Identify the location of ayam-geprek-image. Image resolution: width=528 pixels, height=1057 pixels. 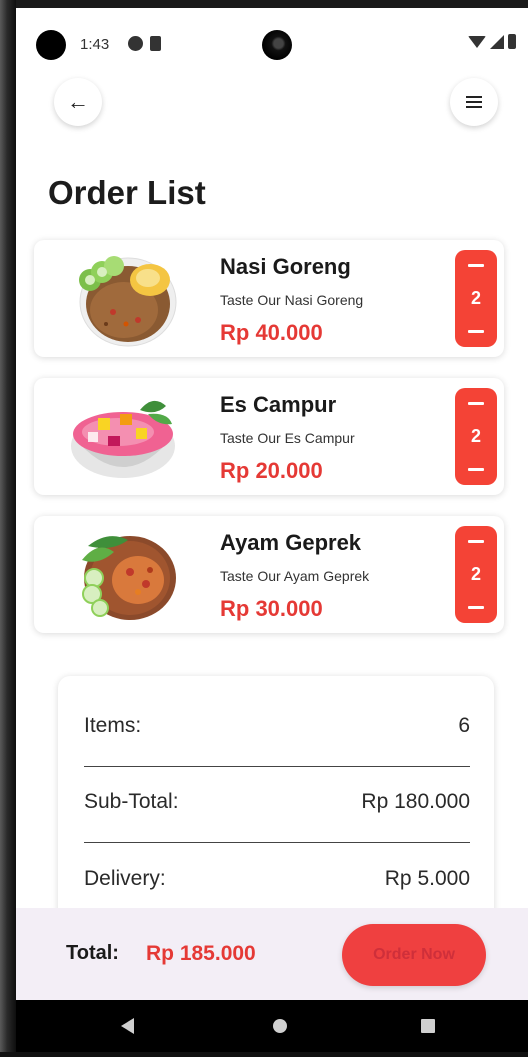
(129, 578).